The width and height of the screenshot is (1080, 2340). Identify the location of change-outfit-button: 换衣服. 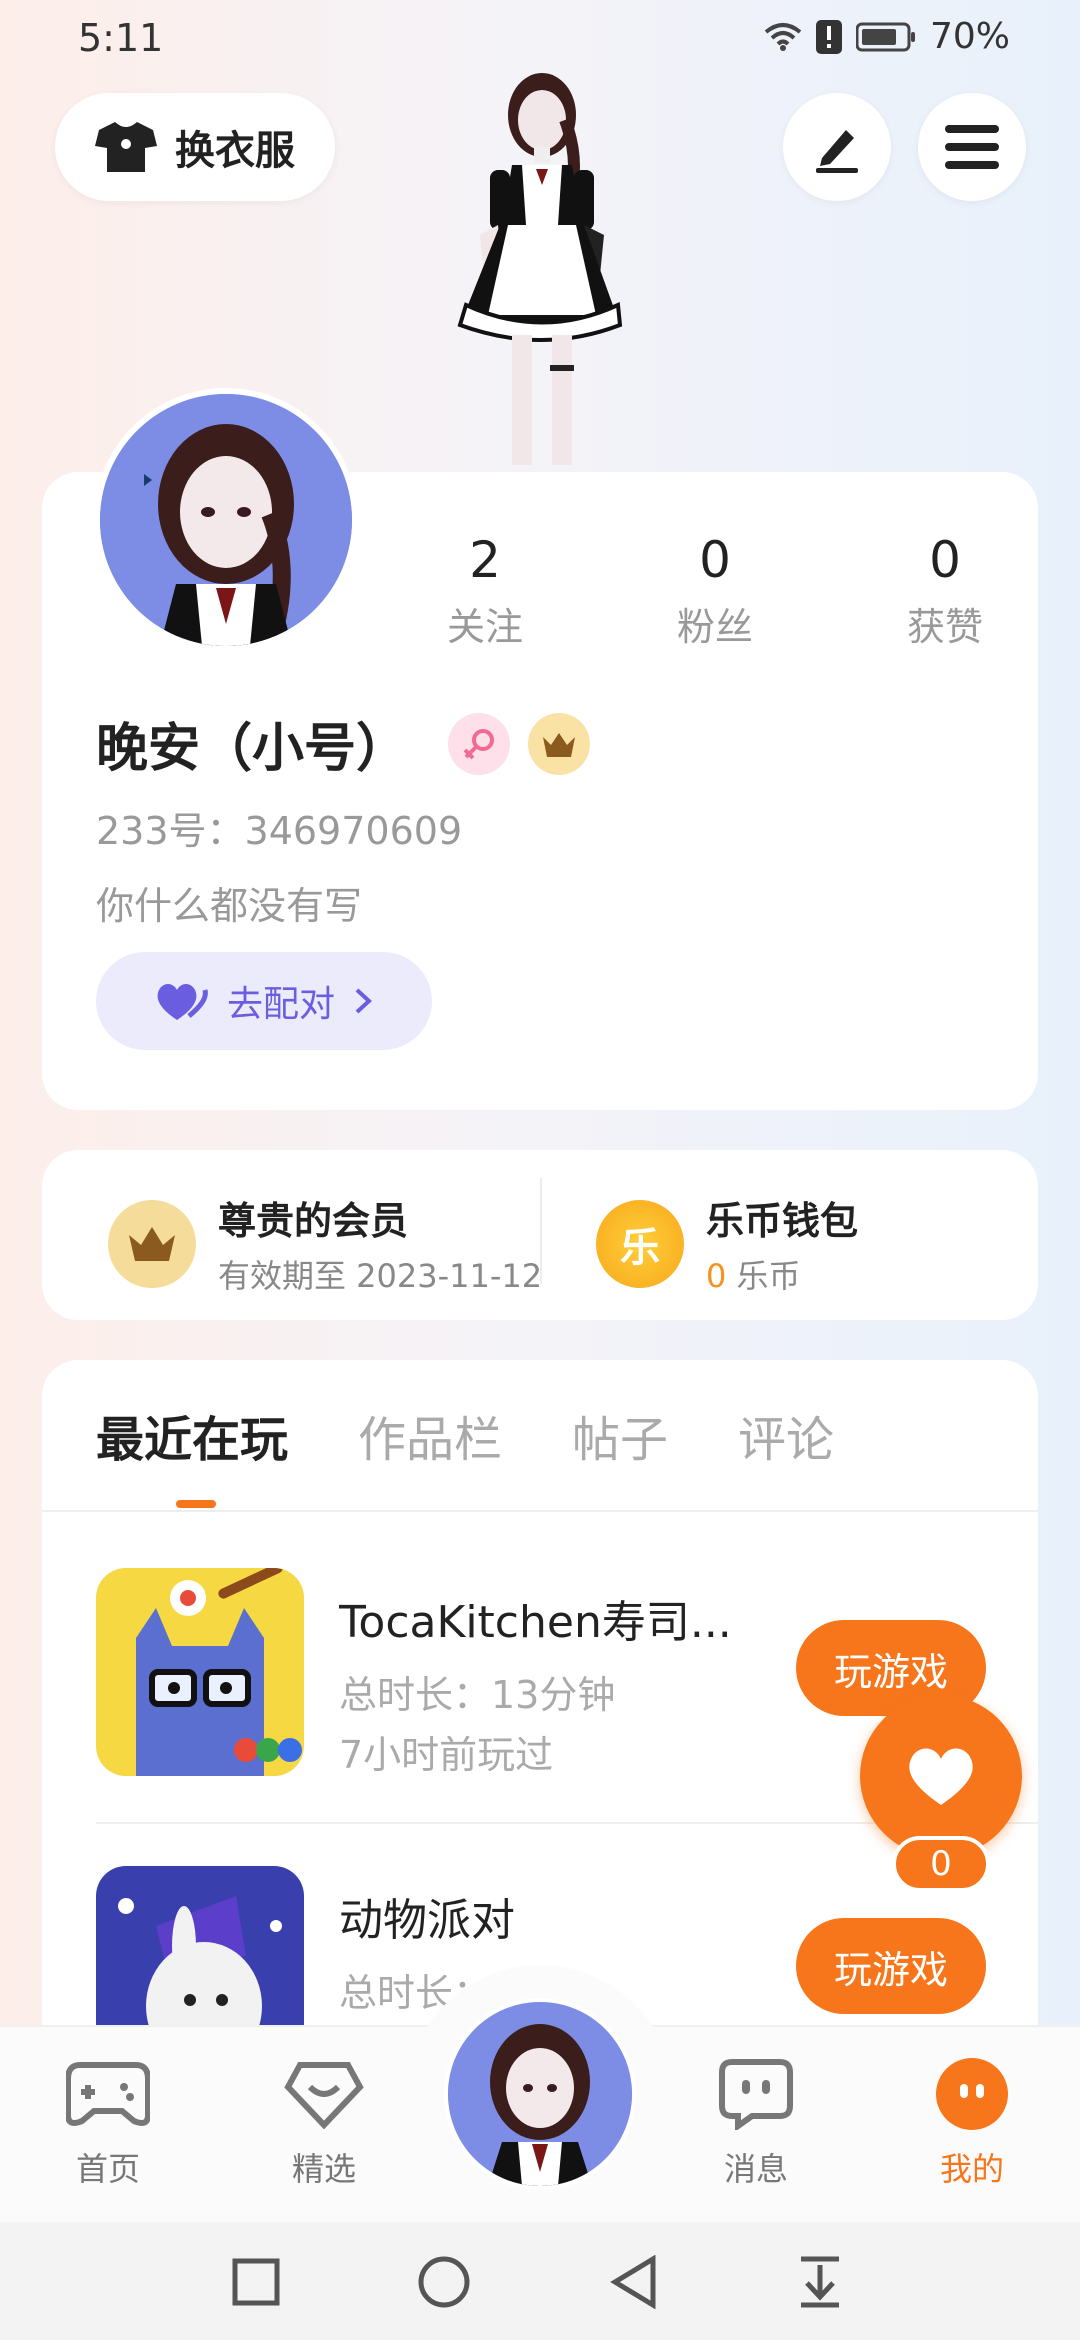
(195, 147).